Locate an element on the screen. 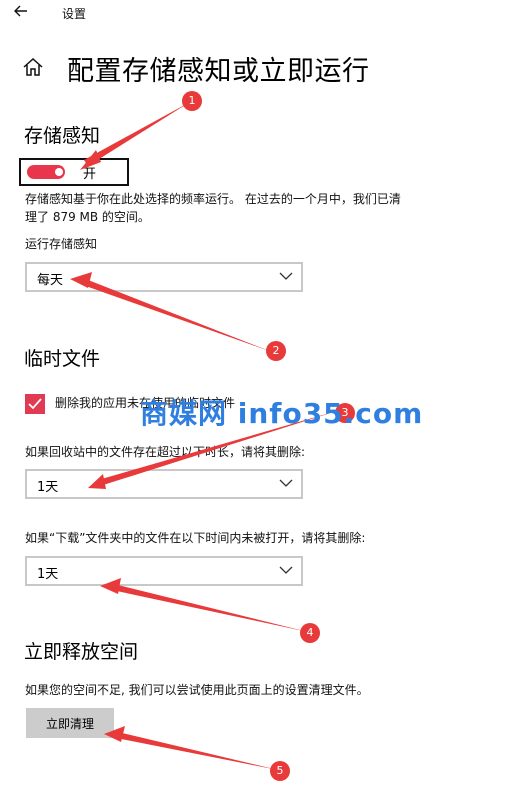  free-space-heading: 立即释放空间 is located at coordinates (81, 652).